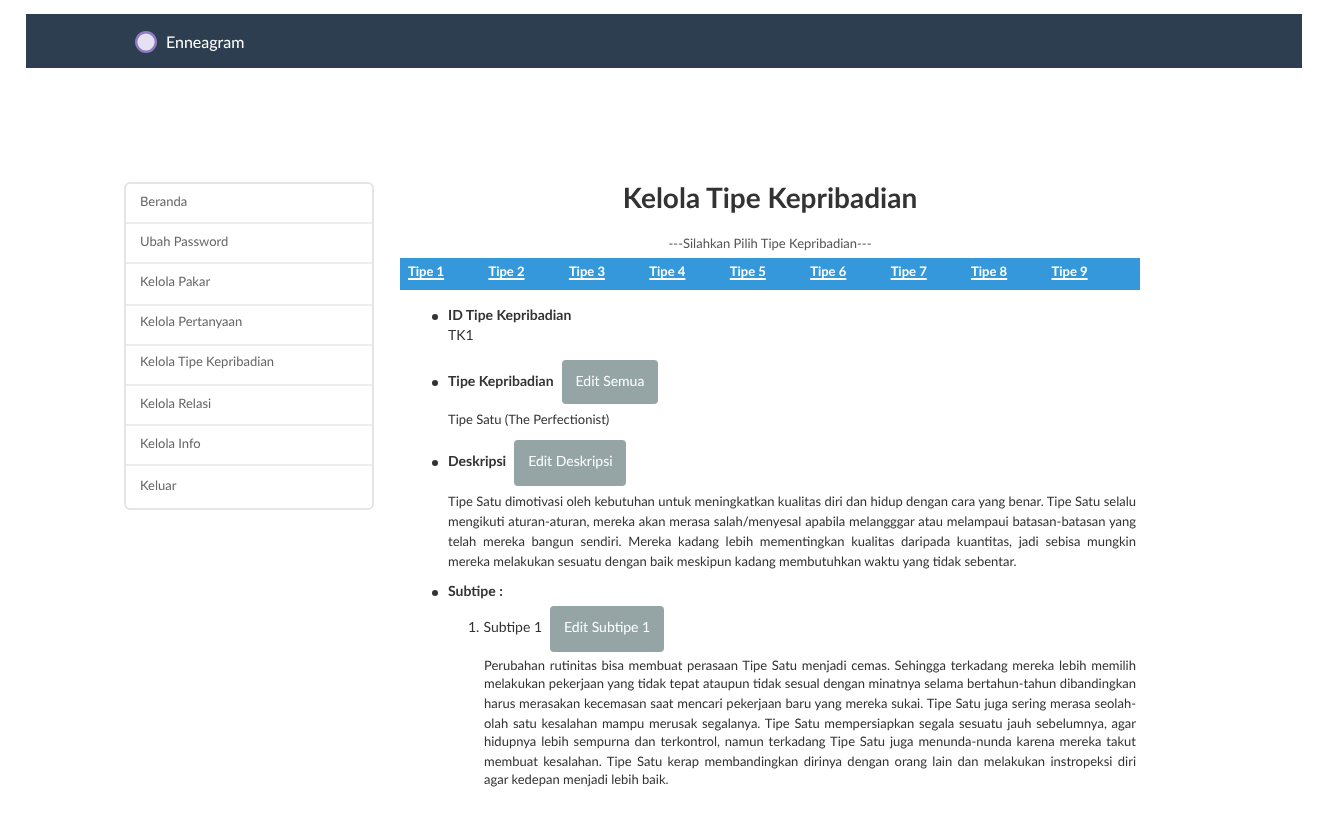 The width and height of the screenshot is (1328, 828). What do you see at coordinates (146, 41) in the screenshot?
I see `logo-icon` at bounding box center [146, 41].